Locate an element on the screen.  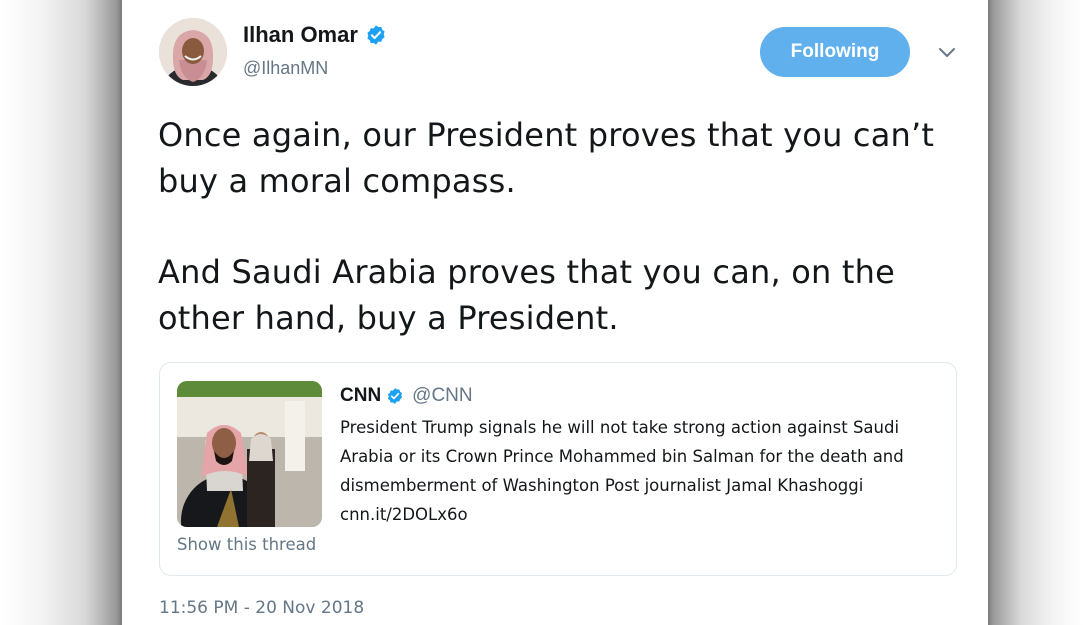
quoted-author-name: CNN is located at coordinates (360, 396).